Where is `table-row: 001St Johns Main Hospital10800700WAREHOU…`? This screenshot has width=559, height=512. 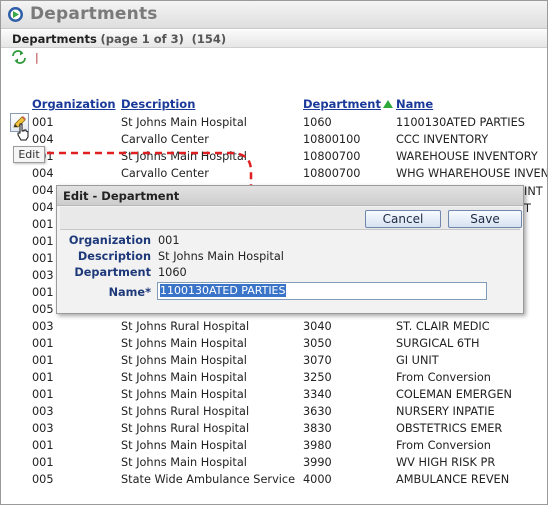
table-row: 001St Johns Main Hospital10800700WAREHOU… is located at coordinates (274, 156).